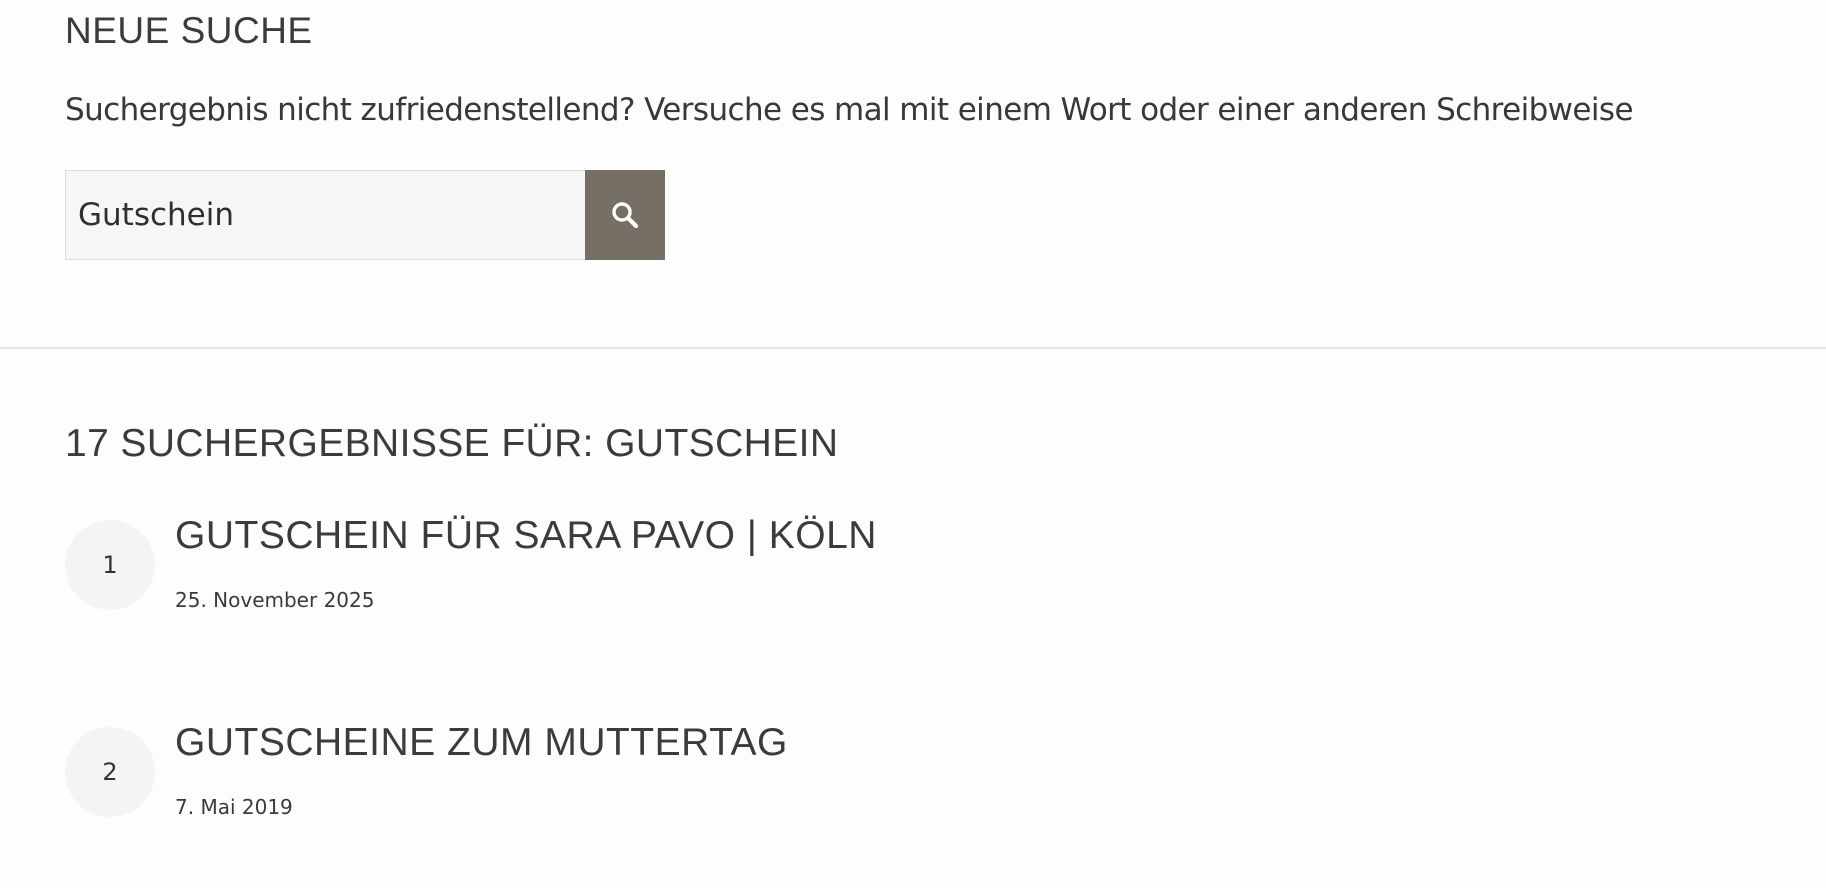  I want to click on search-form, so click(365, 215).